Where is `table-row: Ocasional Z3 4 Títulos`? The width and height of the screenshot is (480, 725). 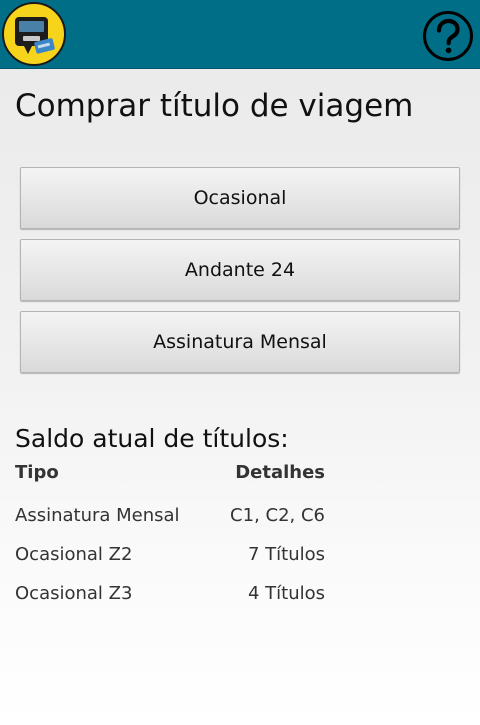 table-row: Ocasional Z3 4 Títulos is located at coordinates (170, 593).